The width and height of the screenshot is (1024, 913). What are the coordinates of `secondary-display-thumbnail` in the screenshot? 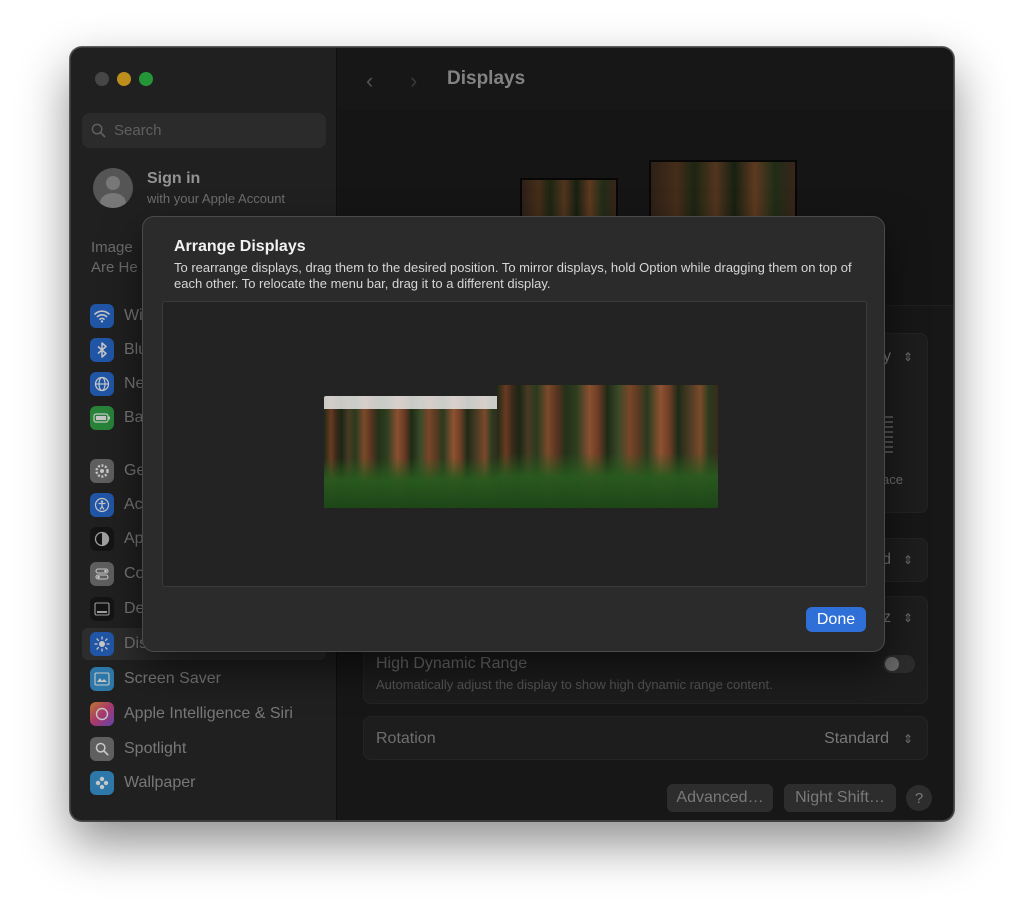 It's located at (411, 452).